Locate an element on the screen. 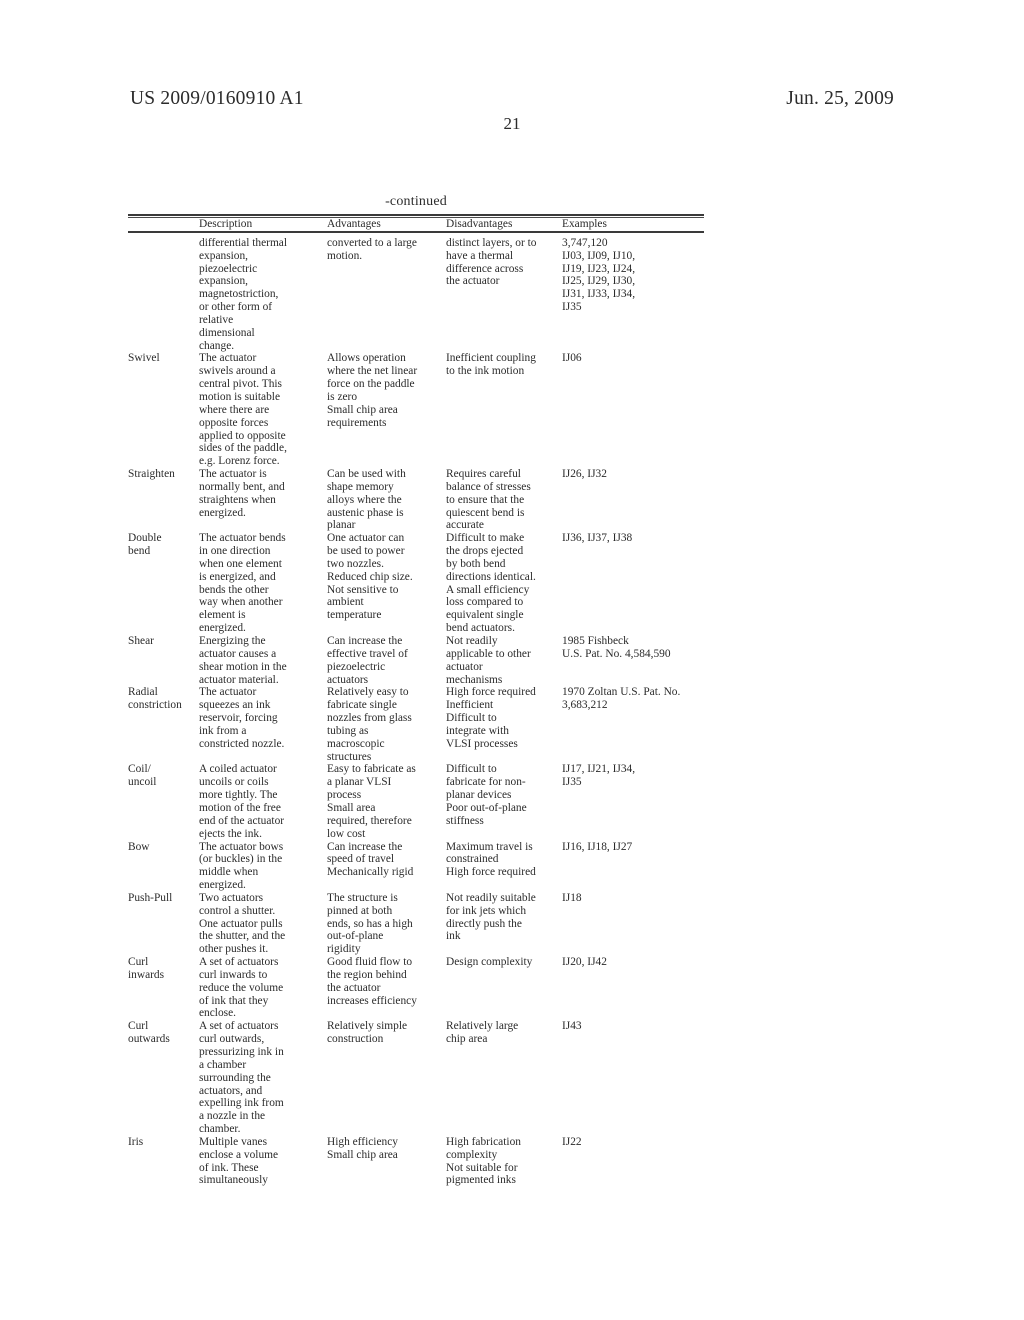  cell-line: structures is located at coordinates (349, 756).